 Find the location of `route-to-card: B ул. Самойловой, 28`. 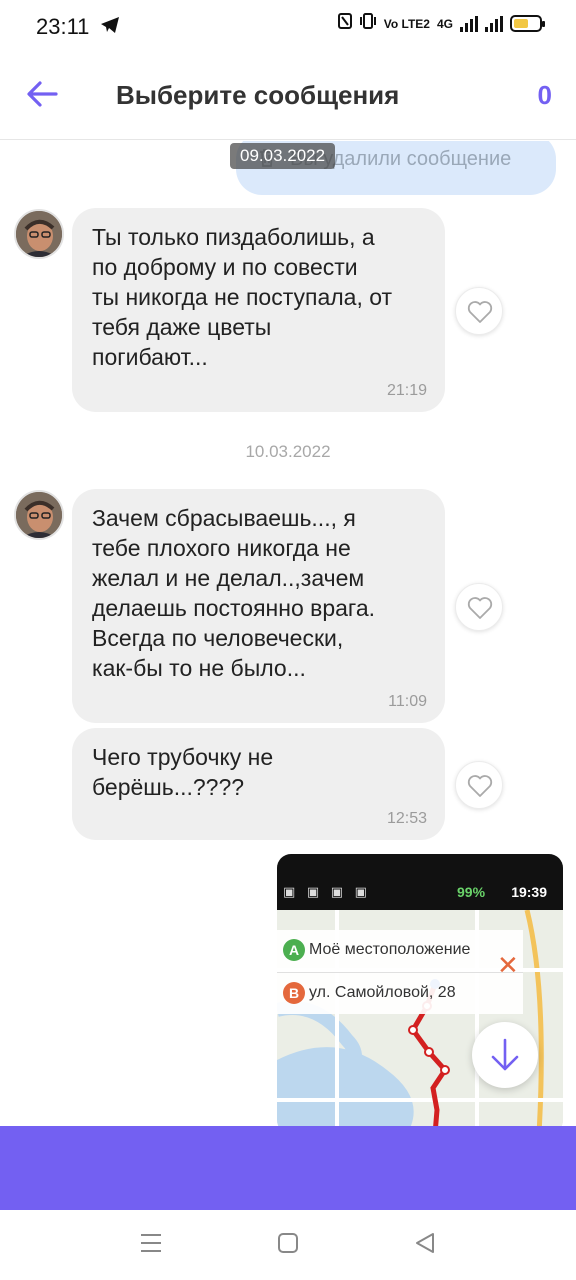

route-to-card: B ул. Самойловой, 28 is located at coordinates (400, 993).